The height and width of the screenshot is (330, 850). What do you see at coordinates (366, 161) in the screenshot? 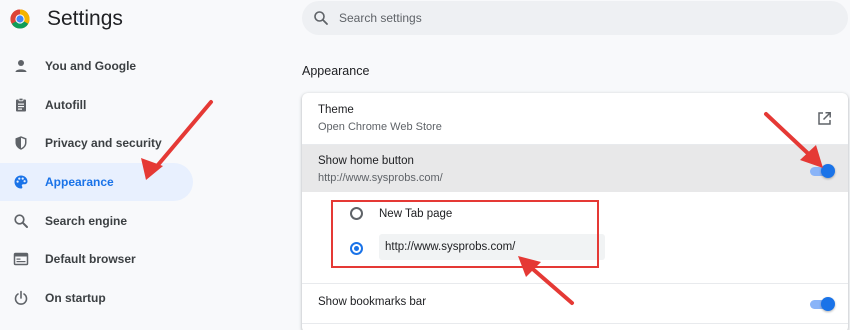
I see `home-button-title: Show home button` at bounding box center [366, 161].